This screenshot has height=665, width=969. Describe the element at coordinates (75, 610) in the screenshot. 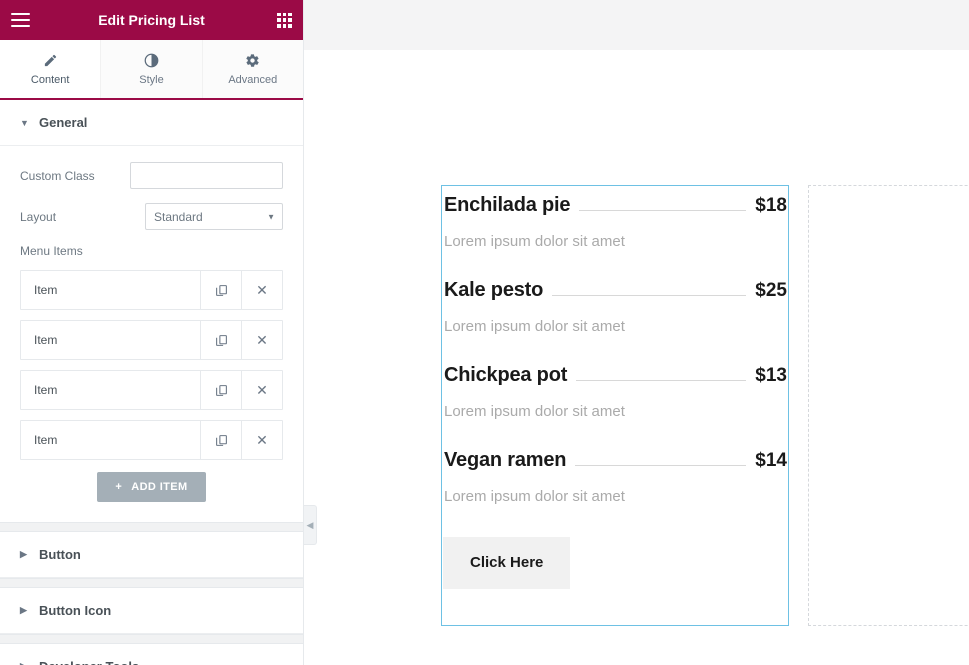

I see `section-button-icon-label: Button Icon` at that location.